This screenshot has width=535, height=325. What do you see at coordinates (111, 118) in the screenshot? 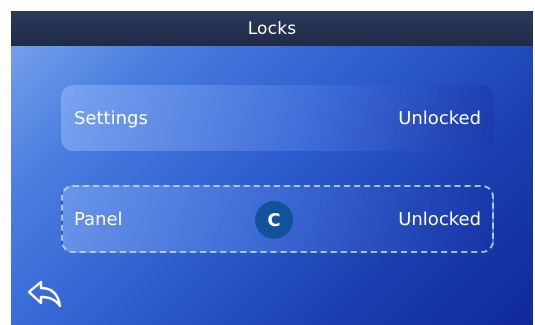
I see `settings-lock-label: Settings` at bounding box center [111, 118].